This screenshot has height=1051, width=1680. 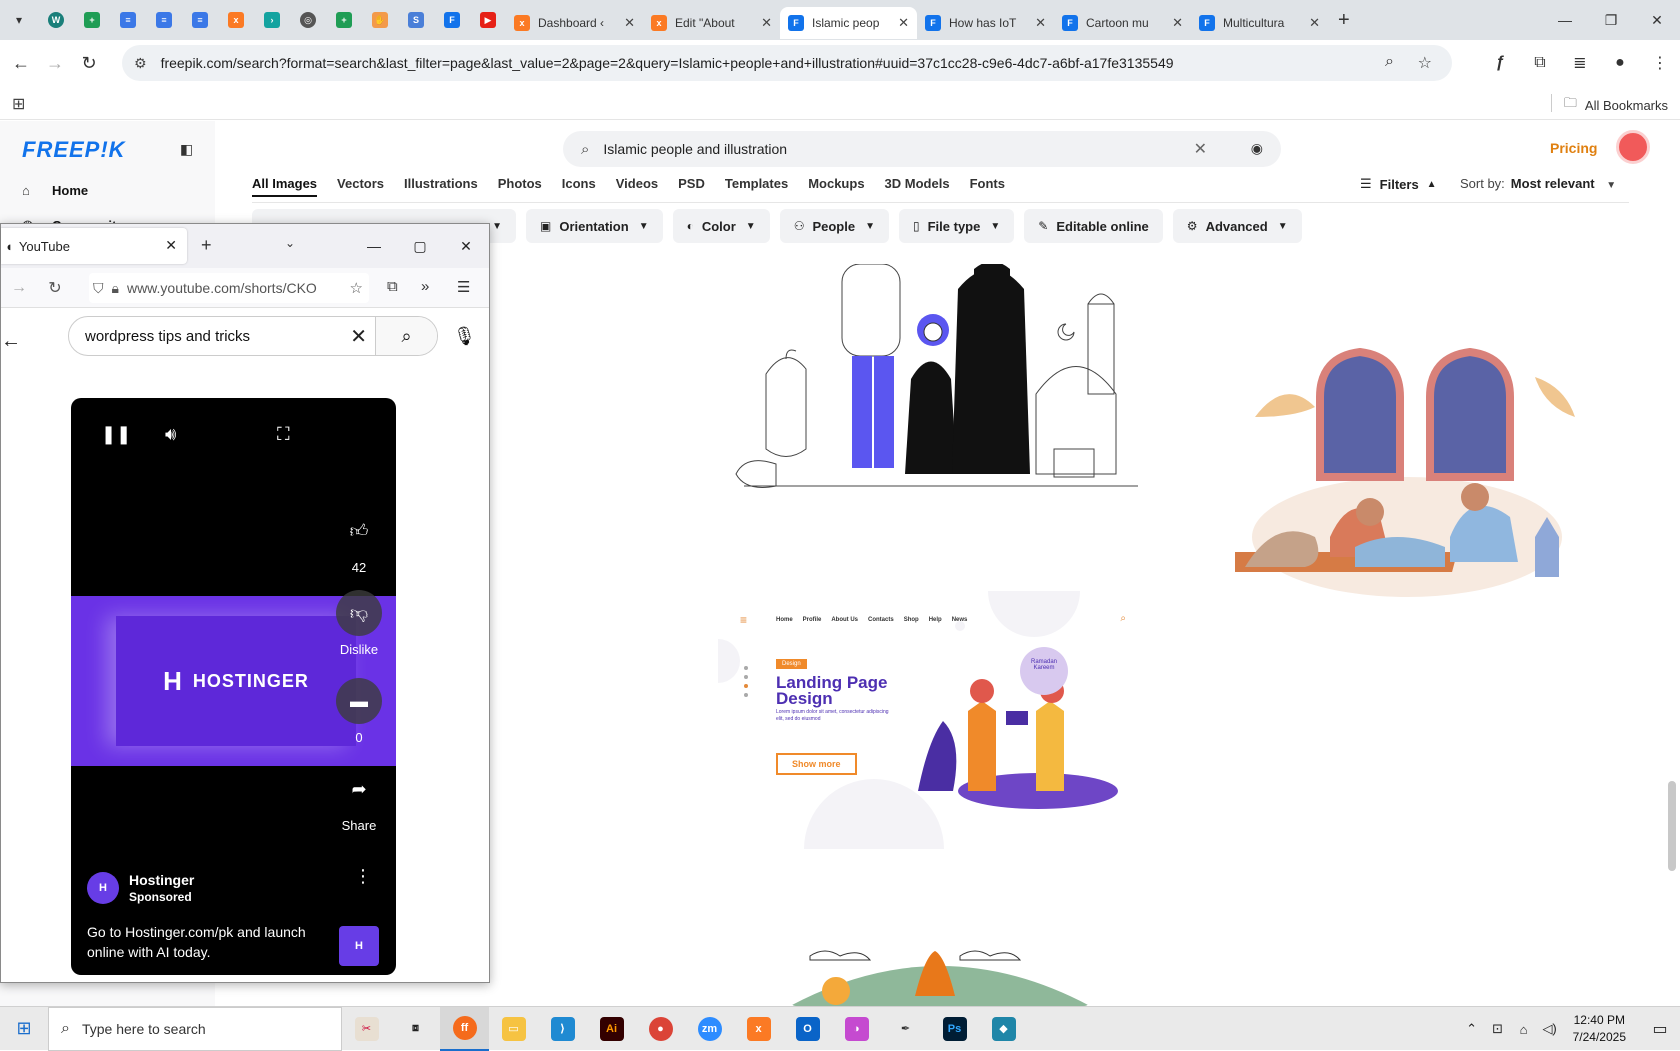 I want to click on extensions-puzzle-icon: ⧉, so click(x=1540, y=63).